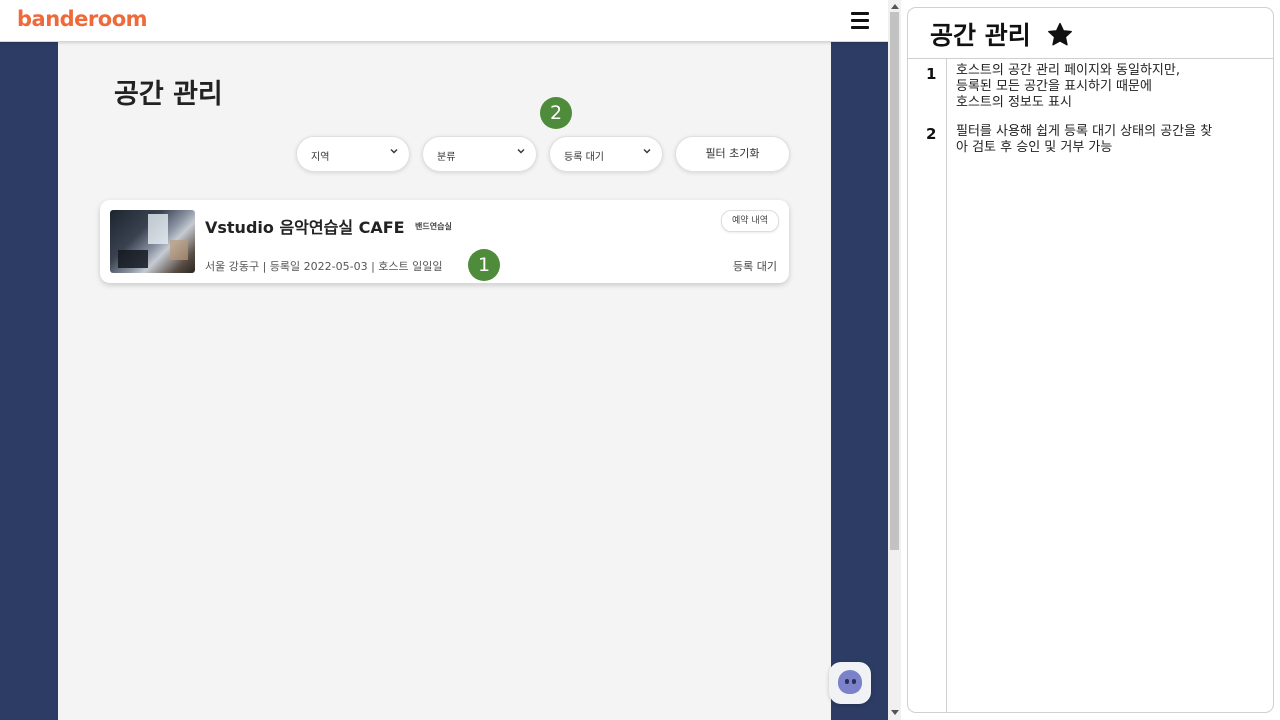  I want to click on note-line: 필터를 사용해 쉽게 등록 대기 상태의 공간을 찾, so click(1084, 131).